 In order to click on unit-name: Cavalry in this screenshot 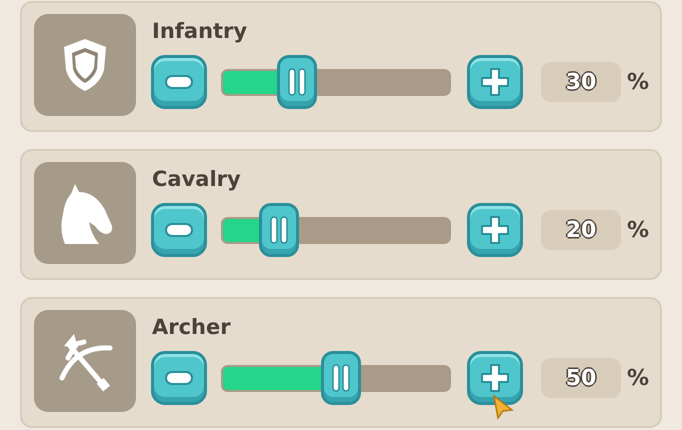, I will do `click(196, 179)`.